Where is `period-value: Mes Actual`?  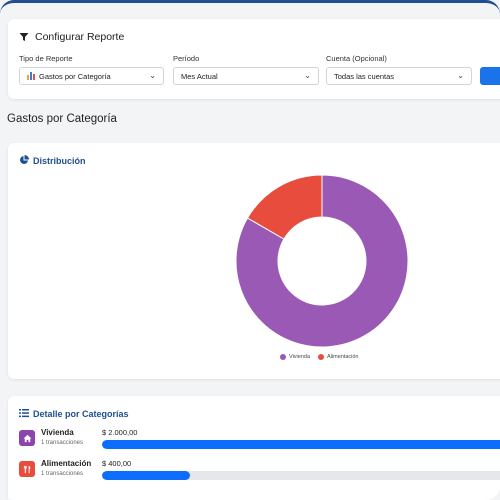 period-value: Mes Actual is located at coordinates (199, 76).